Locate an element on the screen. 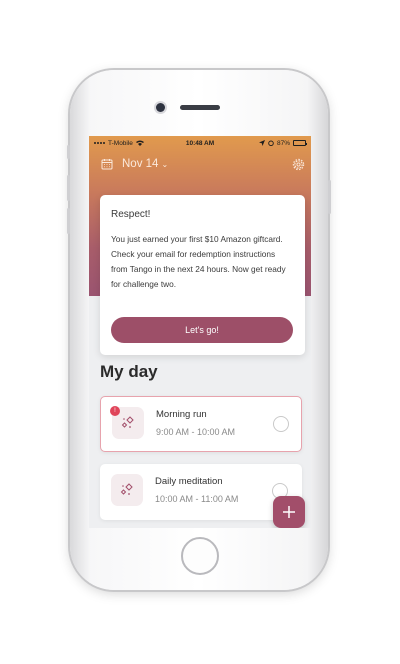 The height and width of the screenshot is (664, 400). date-bar: Nov 14 ⌄ is located at coordinates (203, 164).